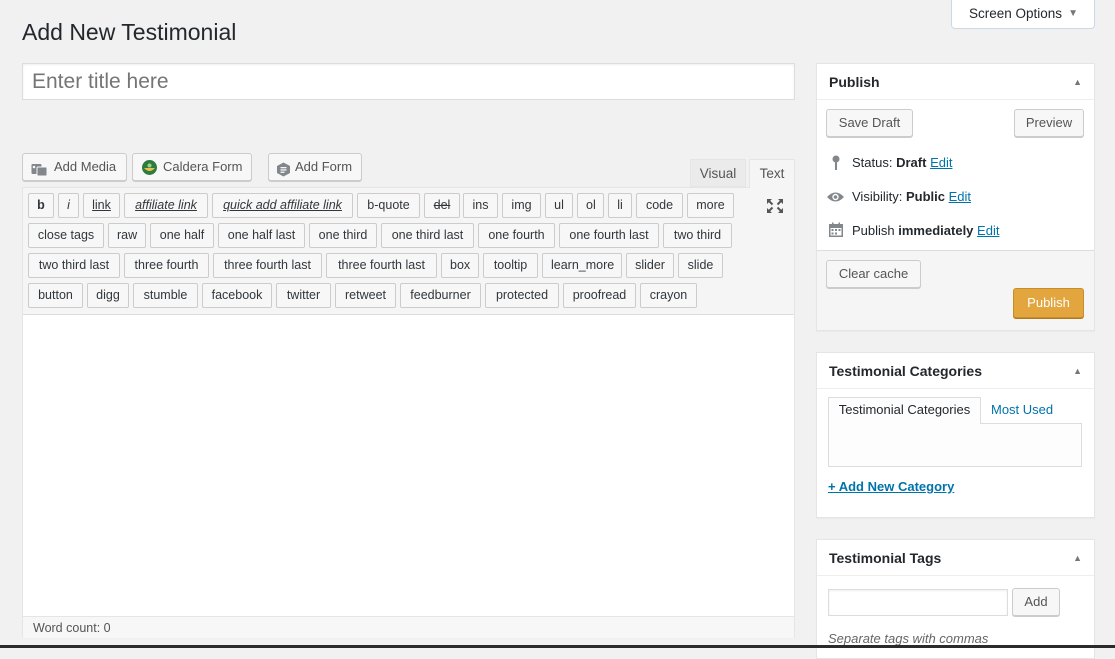 The height and width of the screenshot is (659, 1115). I want to click on add-new-category-link: + Add New Category, so click(891, 486).